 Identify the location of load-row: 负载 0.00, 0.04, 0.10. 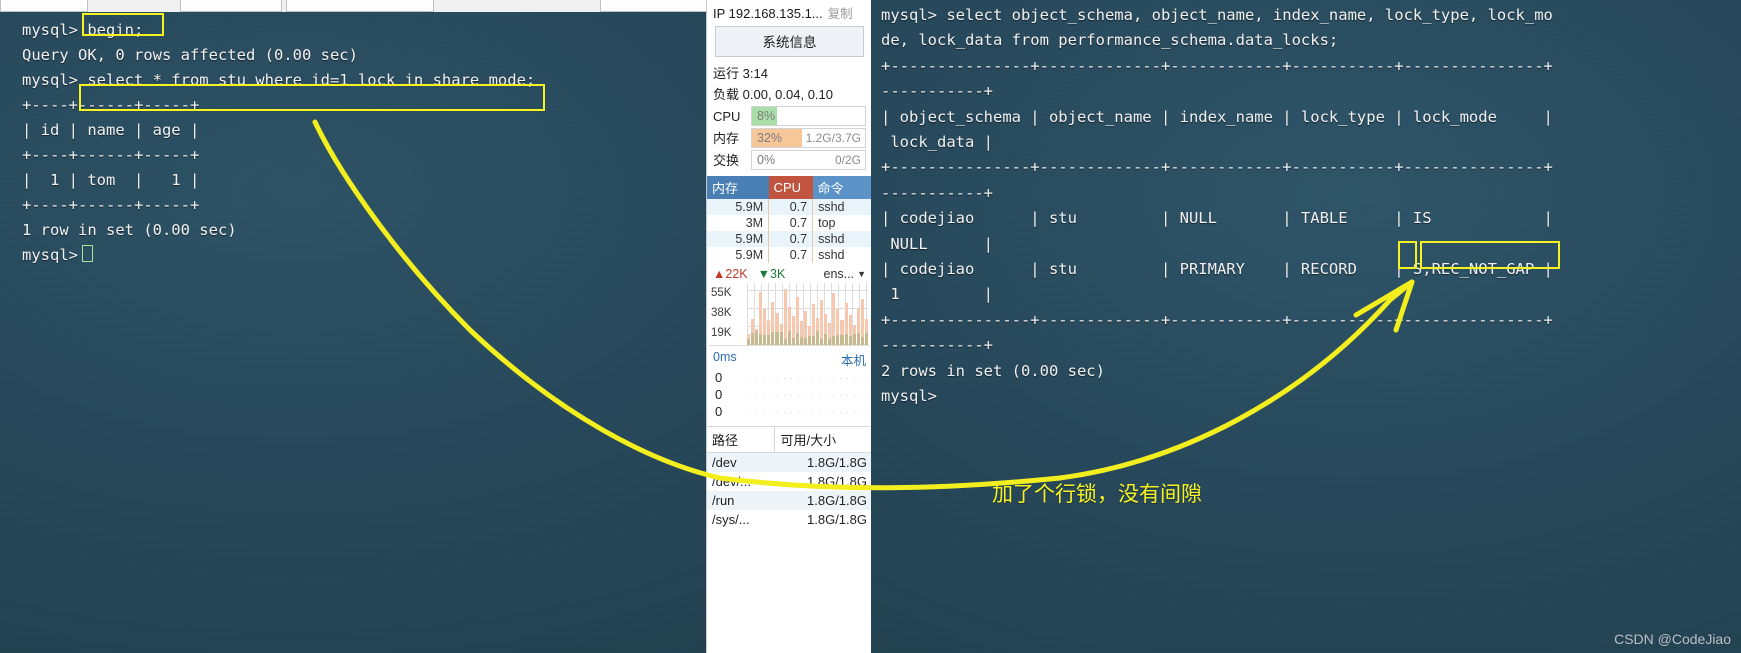
(789, 94).